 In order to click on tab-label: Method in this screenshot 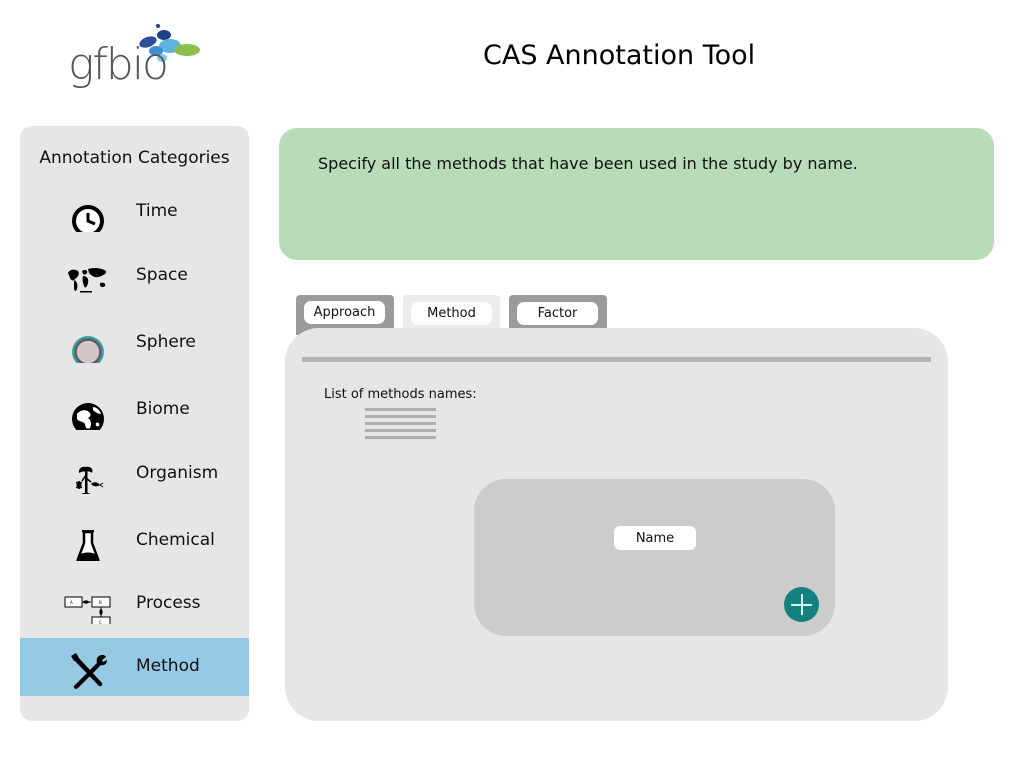, I will do `click(451, 313)`.